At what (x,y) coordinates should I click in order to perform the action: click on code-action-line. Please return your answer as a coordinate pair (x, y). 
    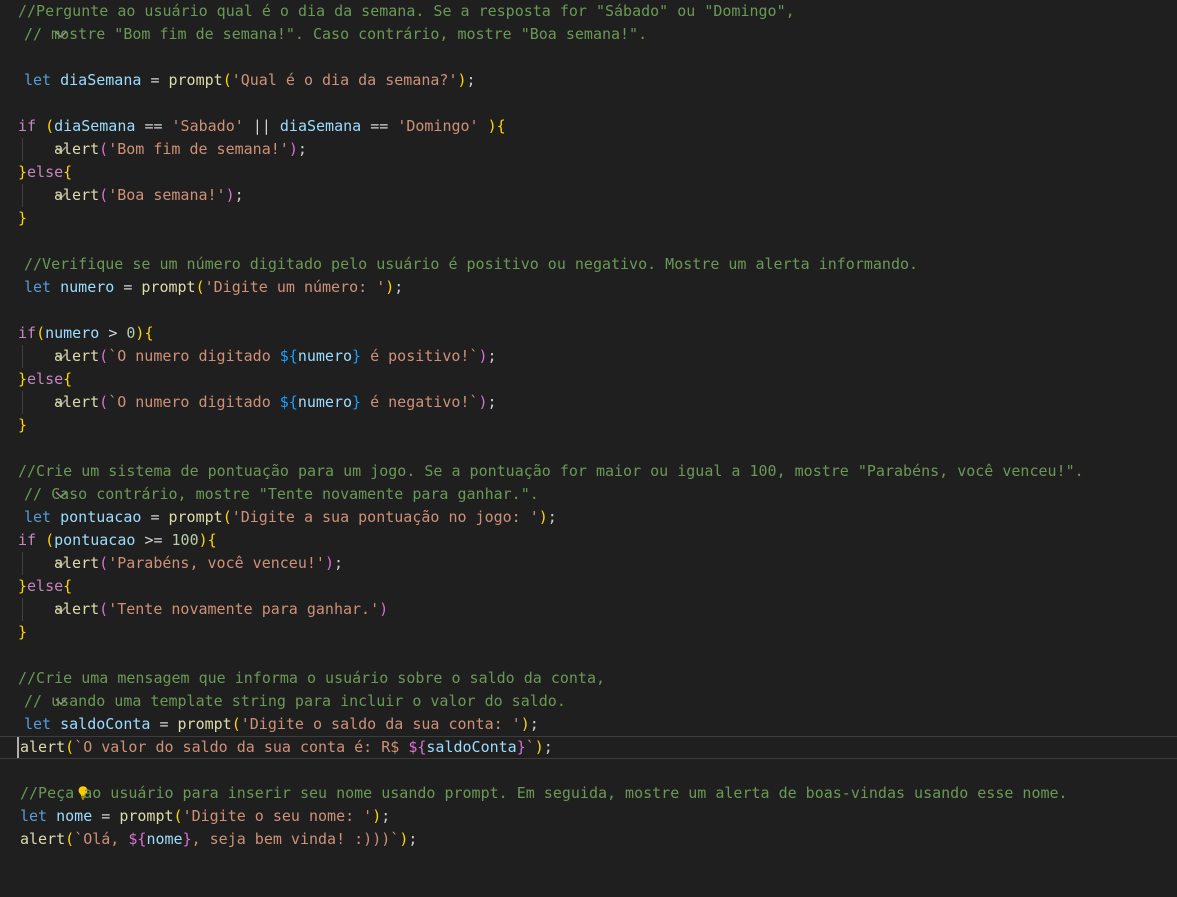
    Looking at the image, I should click on (588, 779).